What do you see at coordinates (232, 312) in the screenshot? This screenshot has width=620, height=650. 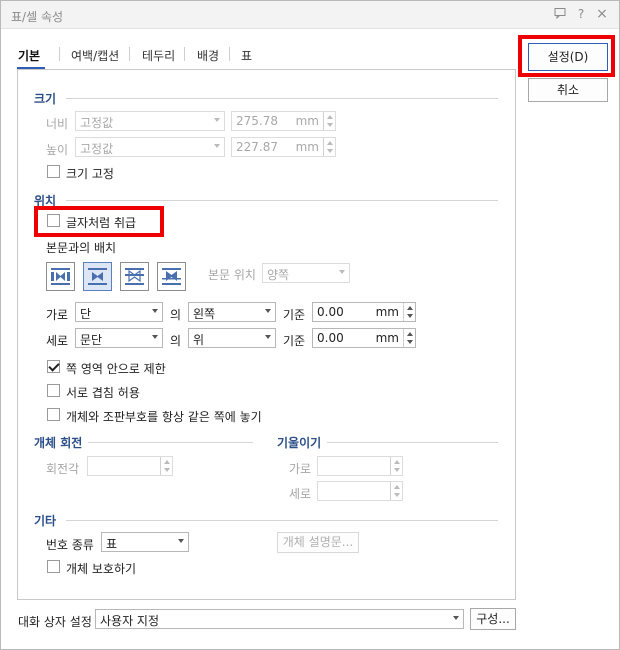 I see `horizontal-align-select: 왼쪽` at bounding box center [232, 312].